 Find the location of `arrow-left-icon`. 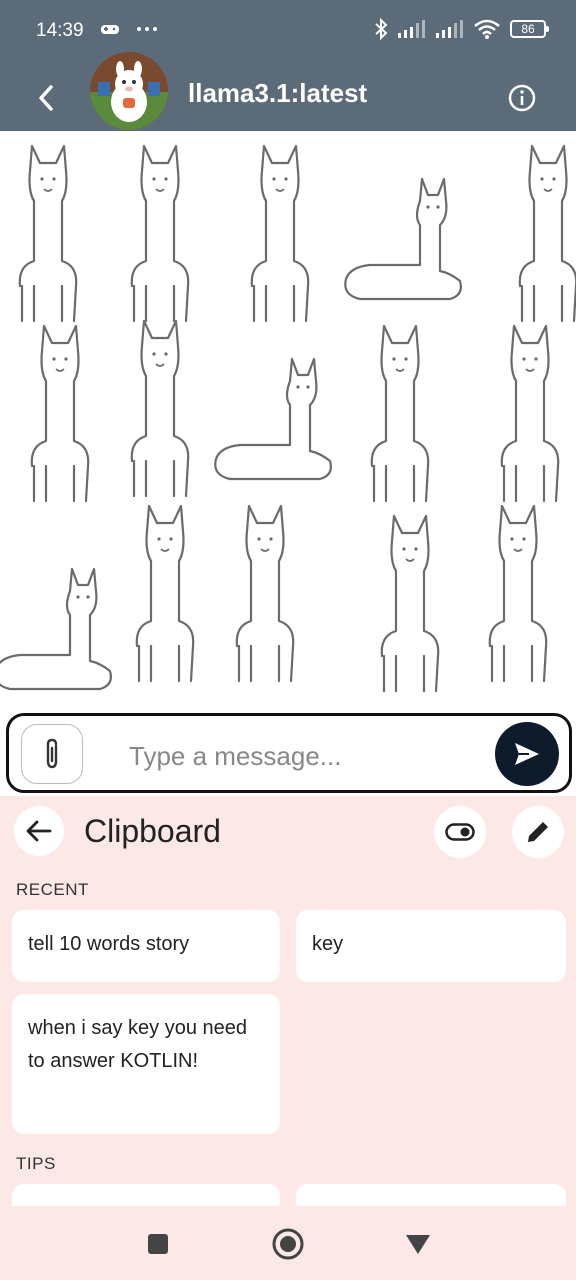

arrow-left-icon is located at coordinates (39, 831).